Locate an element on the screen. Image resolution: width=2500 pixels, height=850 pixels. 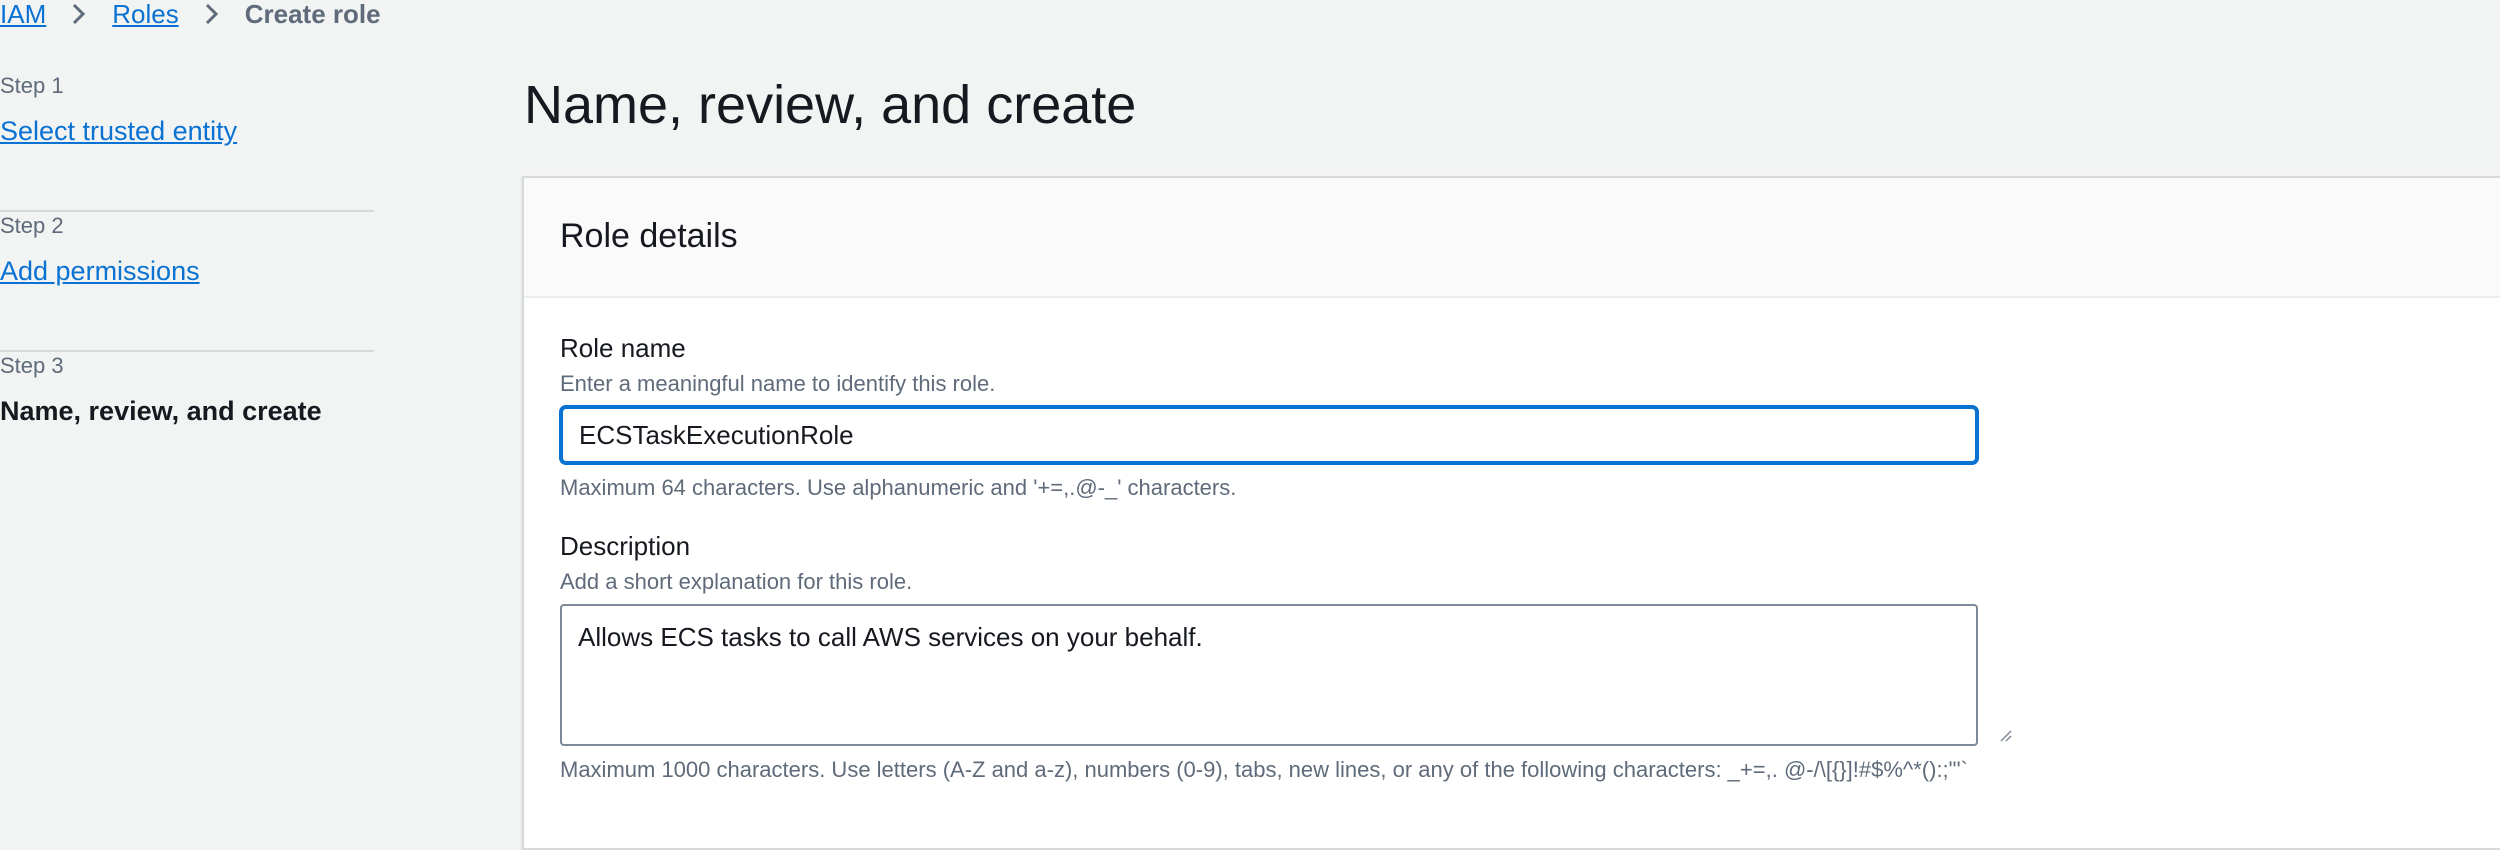
breadcrumb: IAM Roles Create role is located at coordinates (190, 14).